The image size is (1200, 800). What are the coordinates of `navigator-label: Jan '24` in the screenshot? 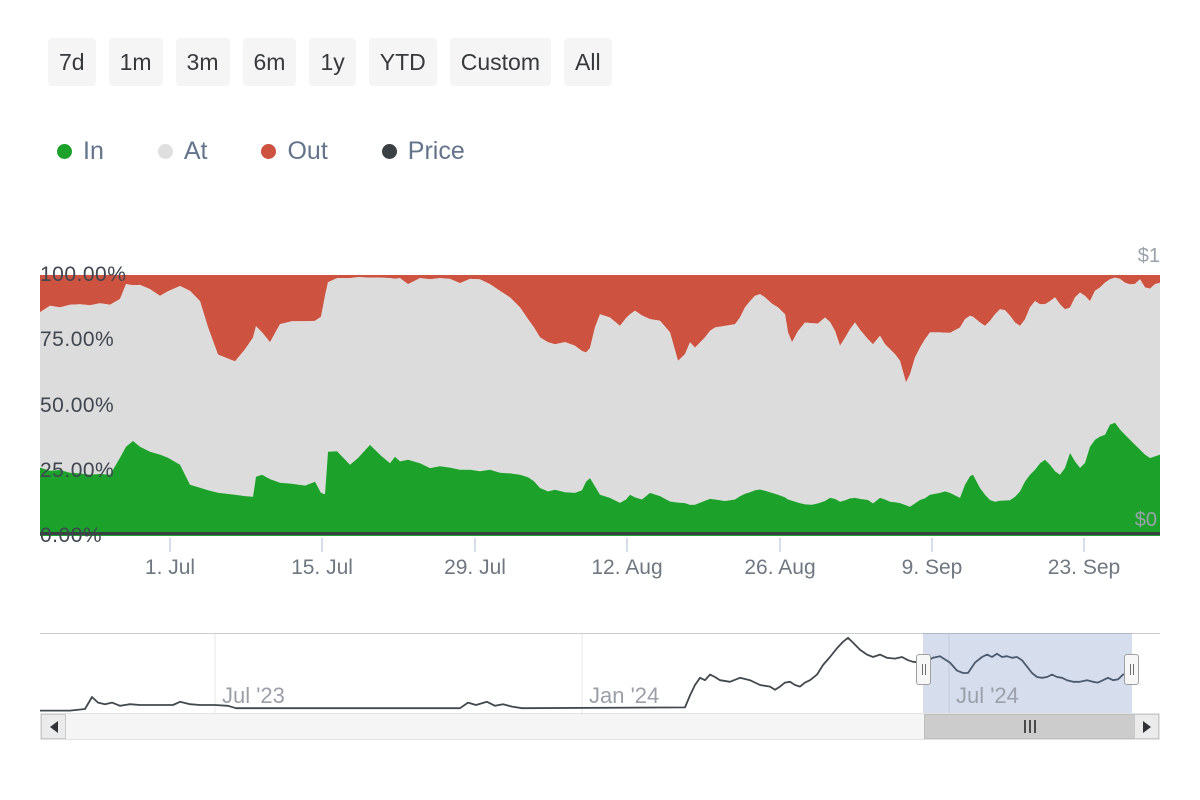 It's located at (624, 695).